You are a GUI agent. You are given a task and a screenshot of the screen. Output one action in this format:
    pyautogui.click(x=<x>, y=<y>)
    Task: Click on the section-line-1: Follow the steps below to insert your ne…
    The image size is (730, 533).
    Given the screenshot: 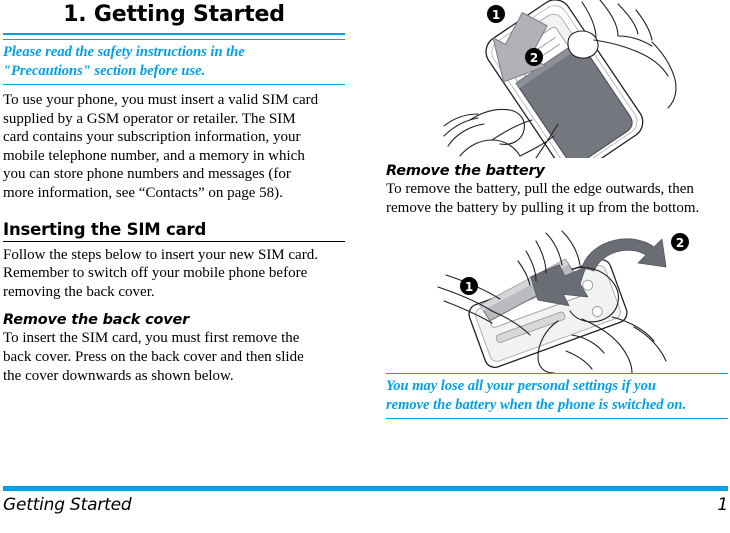 What is the action you would take?
    pyautogui.click(x=160, y=254)
    